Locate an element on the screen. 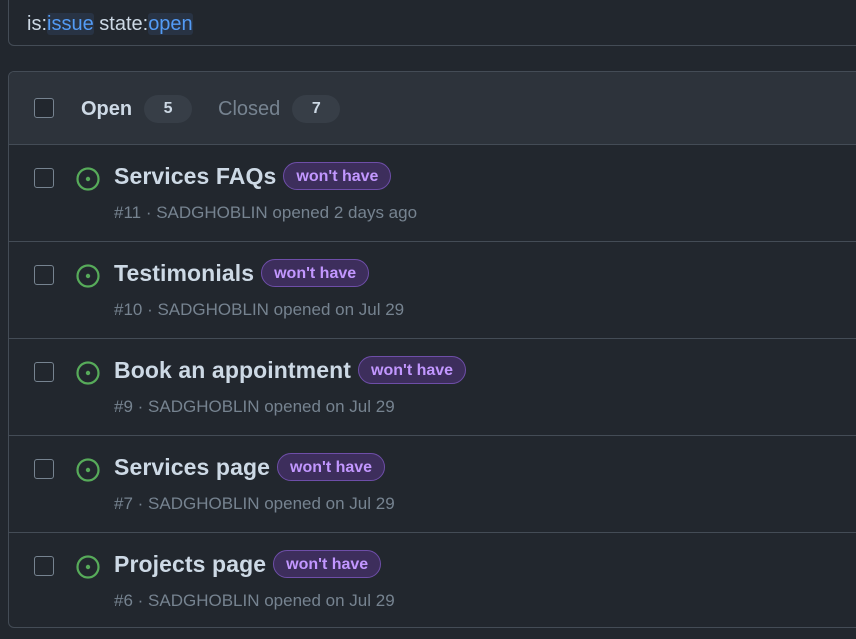 The height and width of the screenshot is (639, 856). issue-meta: #10 · SADGHOBLIN opened on Jul 29 is located at coordinates (259, 309).